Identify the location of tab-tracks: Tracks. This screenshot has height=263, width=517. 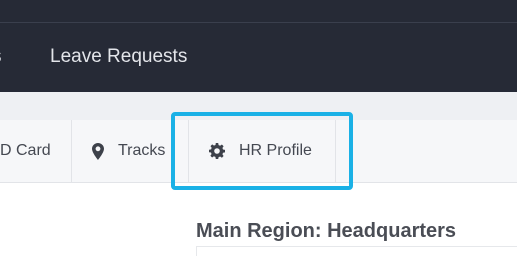
(130, 151).